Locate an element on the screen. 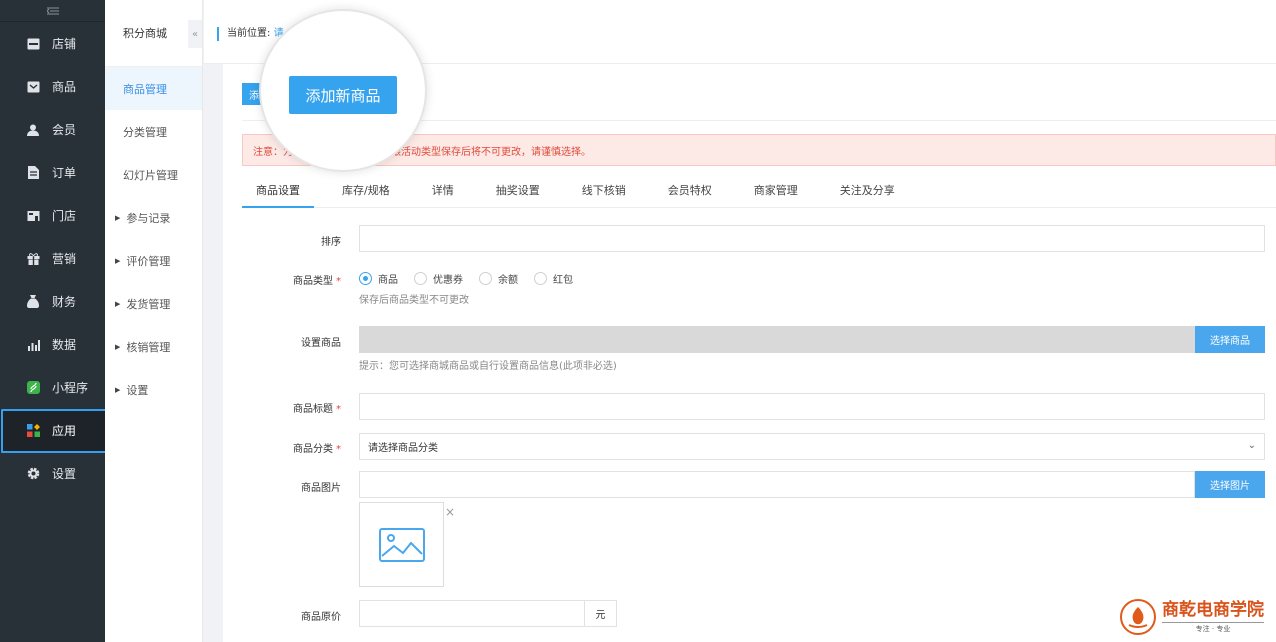  order-icon is located at coordinates (33, 173).